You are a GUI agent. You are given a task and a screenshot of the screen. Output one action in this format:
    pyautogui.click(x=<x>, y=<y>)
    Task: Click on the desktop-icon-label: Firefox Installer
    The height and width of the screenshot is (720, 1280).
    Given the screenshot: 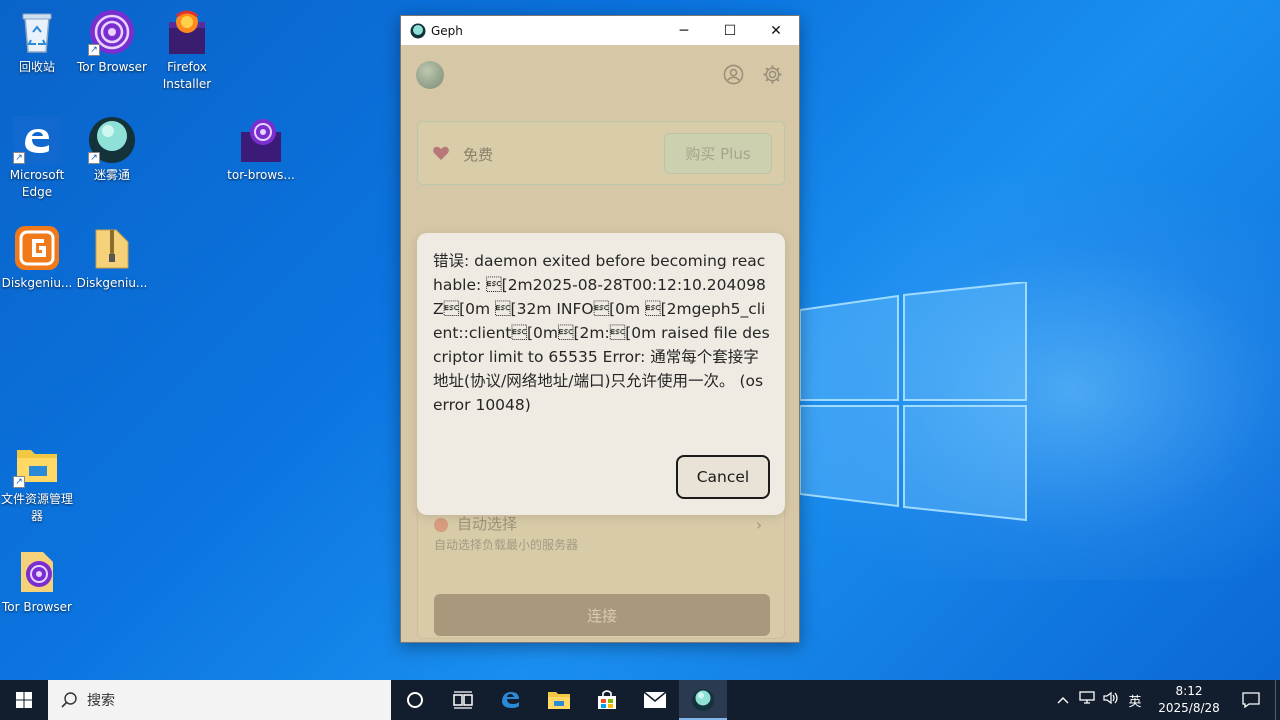 What is the action you would take?
    pyautogui.click(x=187, y=75)
    